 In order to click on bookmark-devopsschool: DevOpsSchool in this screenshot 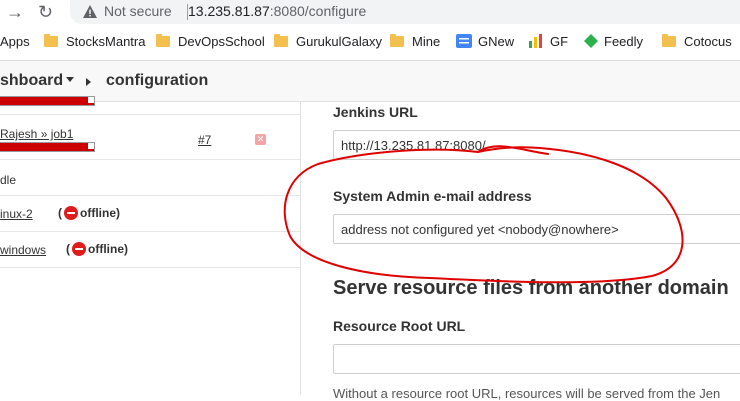, I will do `click(210, 41)`.